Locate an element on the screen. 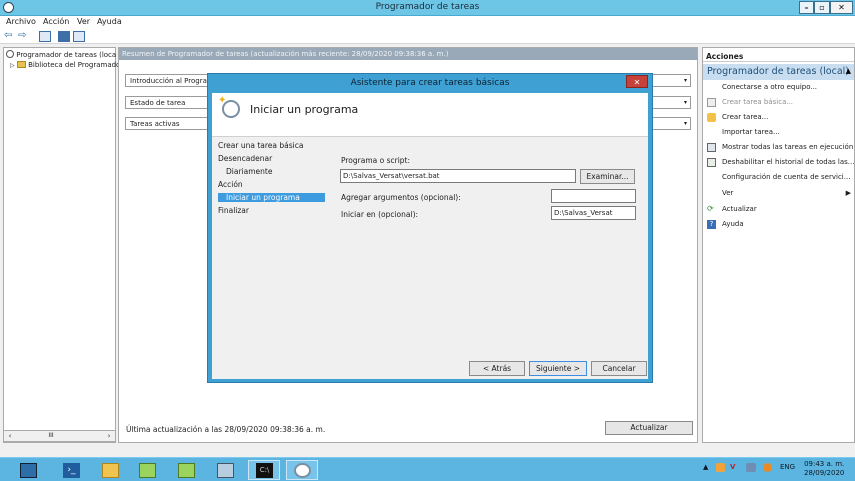 The image size is (855, 481). back-button: < Atrás is located at coordinates (497, 368).